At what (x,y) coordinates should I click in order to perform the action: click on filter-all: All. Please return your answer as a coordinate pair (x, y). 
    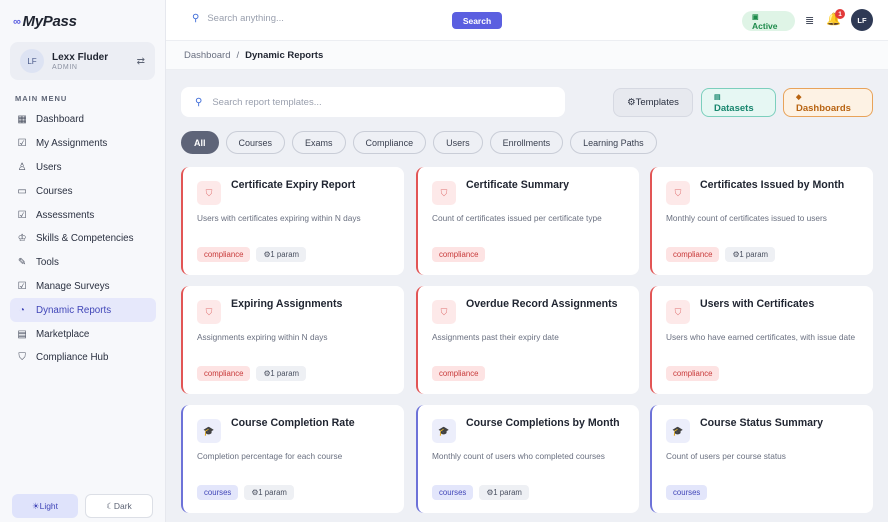
    Looking at the image, I should click on (200, 142).